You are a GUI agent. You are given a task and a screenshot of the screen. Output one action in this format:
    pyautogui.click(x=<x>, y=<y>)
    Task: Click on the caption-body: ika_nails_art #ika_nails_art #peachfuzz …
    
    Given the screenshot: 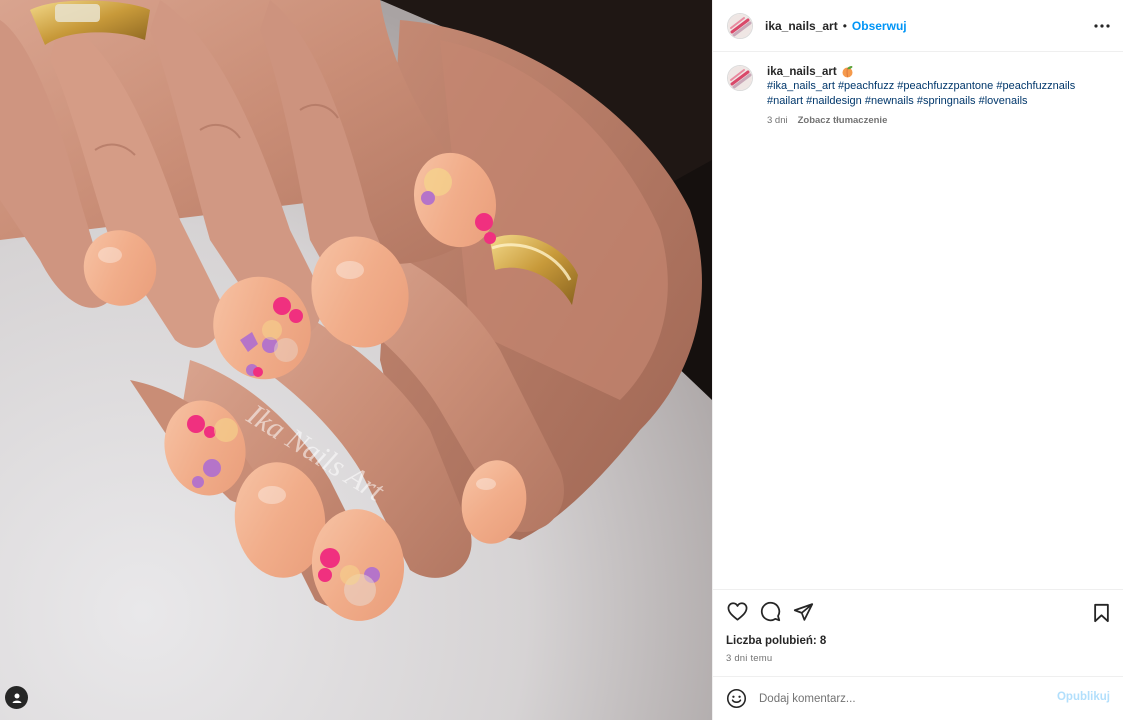 What is the action you would take?
    pyautogui.click(x=939, y=96)
    